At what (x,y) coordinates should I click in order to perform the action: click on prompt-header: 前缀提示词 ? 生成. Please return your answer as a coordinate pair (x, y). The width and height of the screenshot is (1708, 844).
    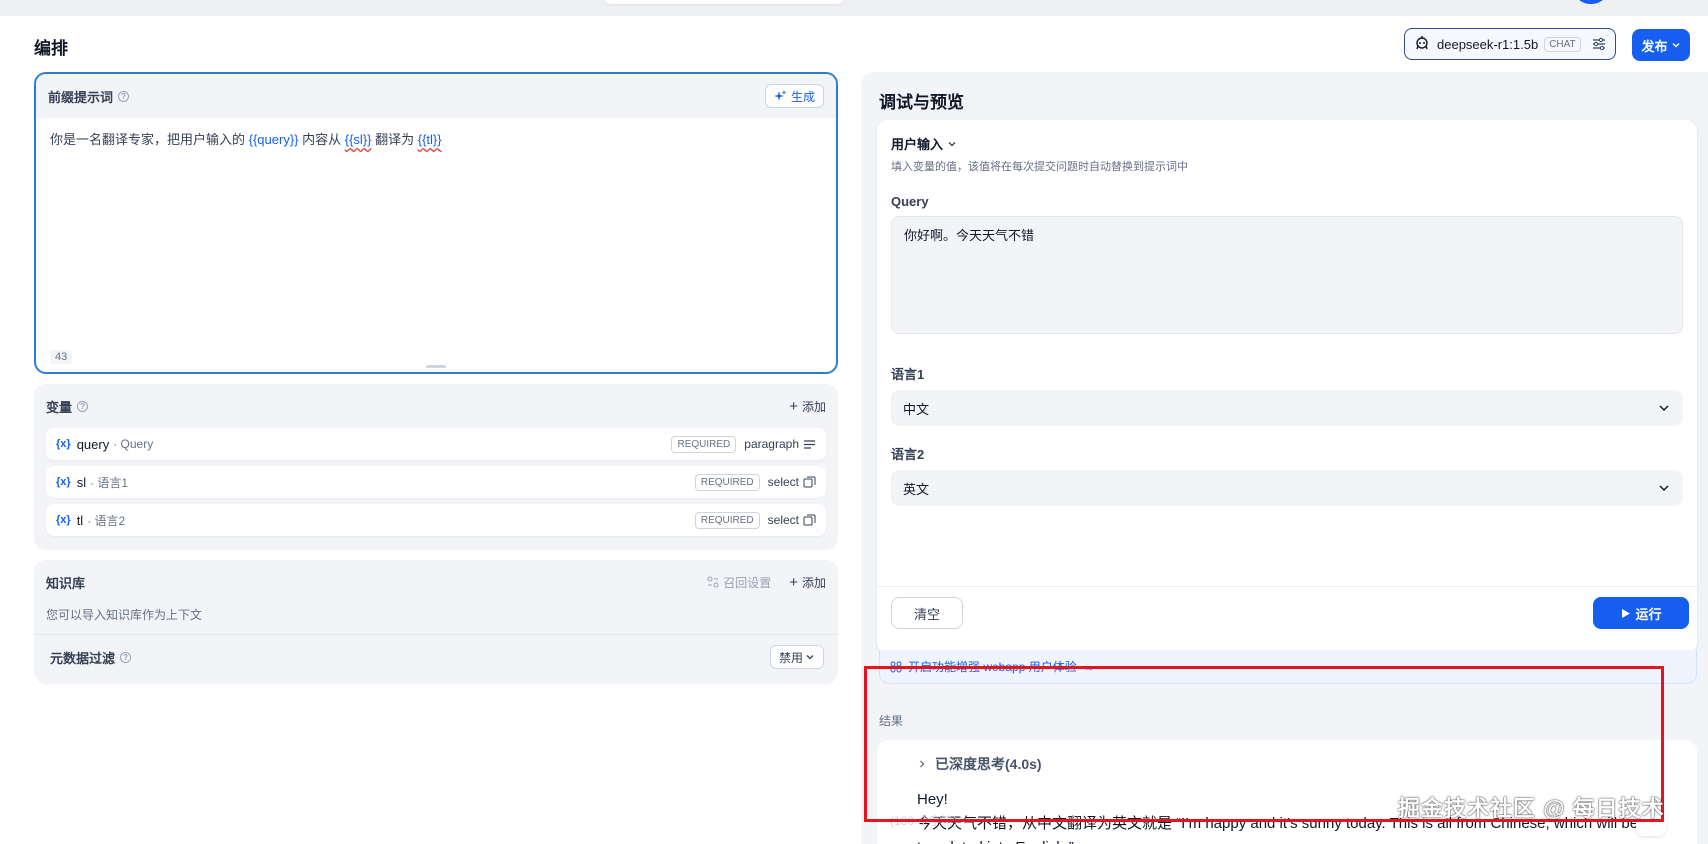
    Looking at the image, I should click on (436, 96).